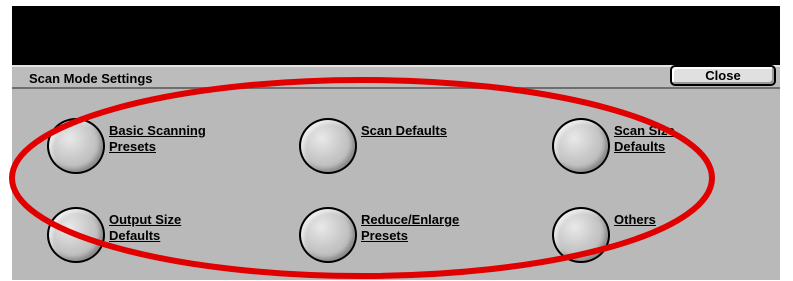 The width and height of the screenshot is (793, 281). I want to click on option-label: Scan Size Defaults, so click(644, 139).